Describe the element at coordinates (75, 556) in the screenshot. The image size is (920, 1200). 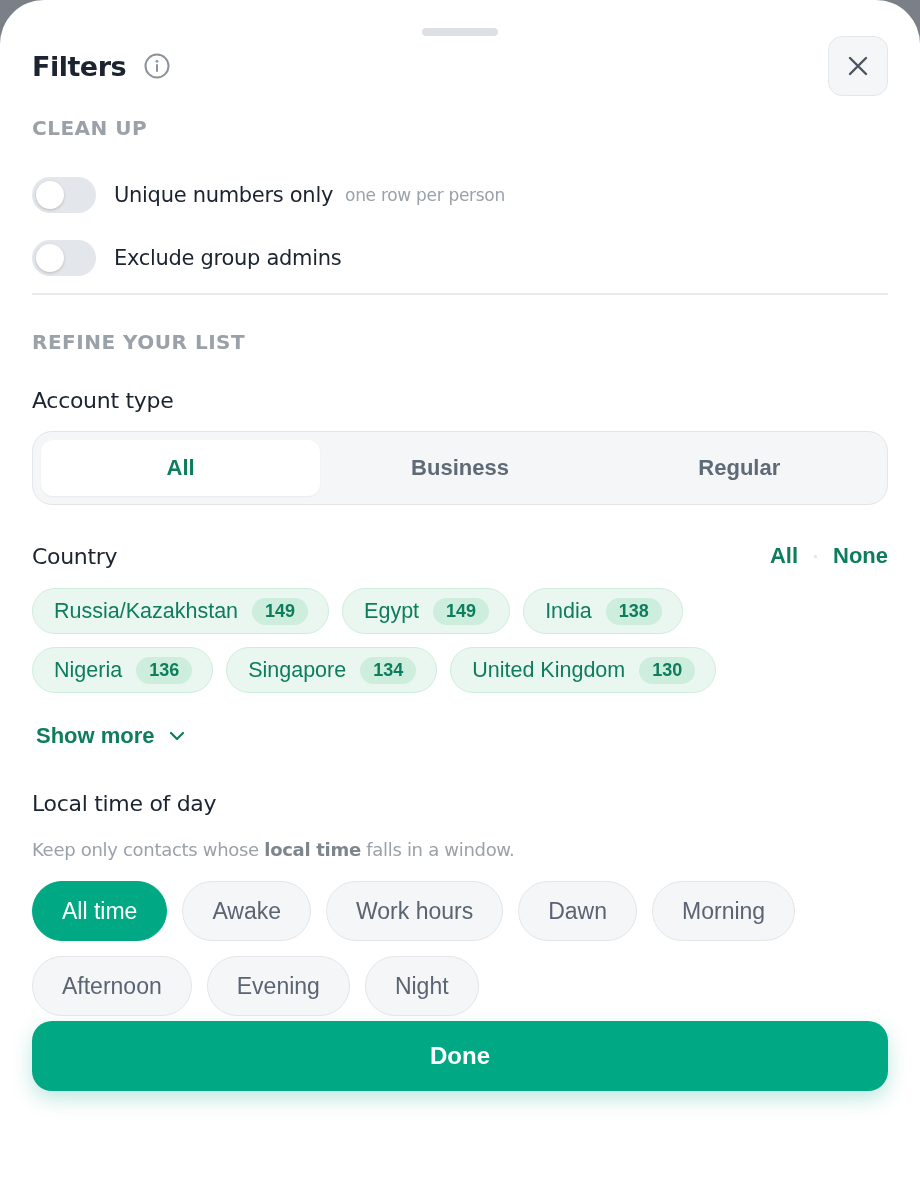
I see `field-label: Country` at that location.